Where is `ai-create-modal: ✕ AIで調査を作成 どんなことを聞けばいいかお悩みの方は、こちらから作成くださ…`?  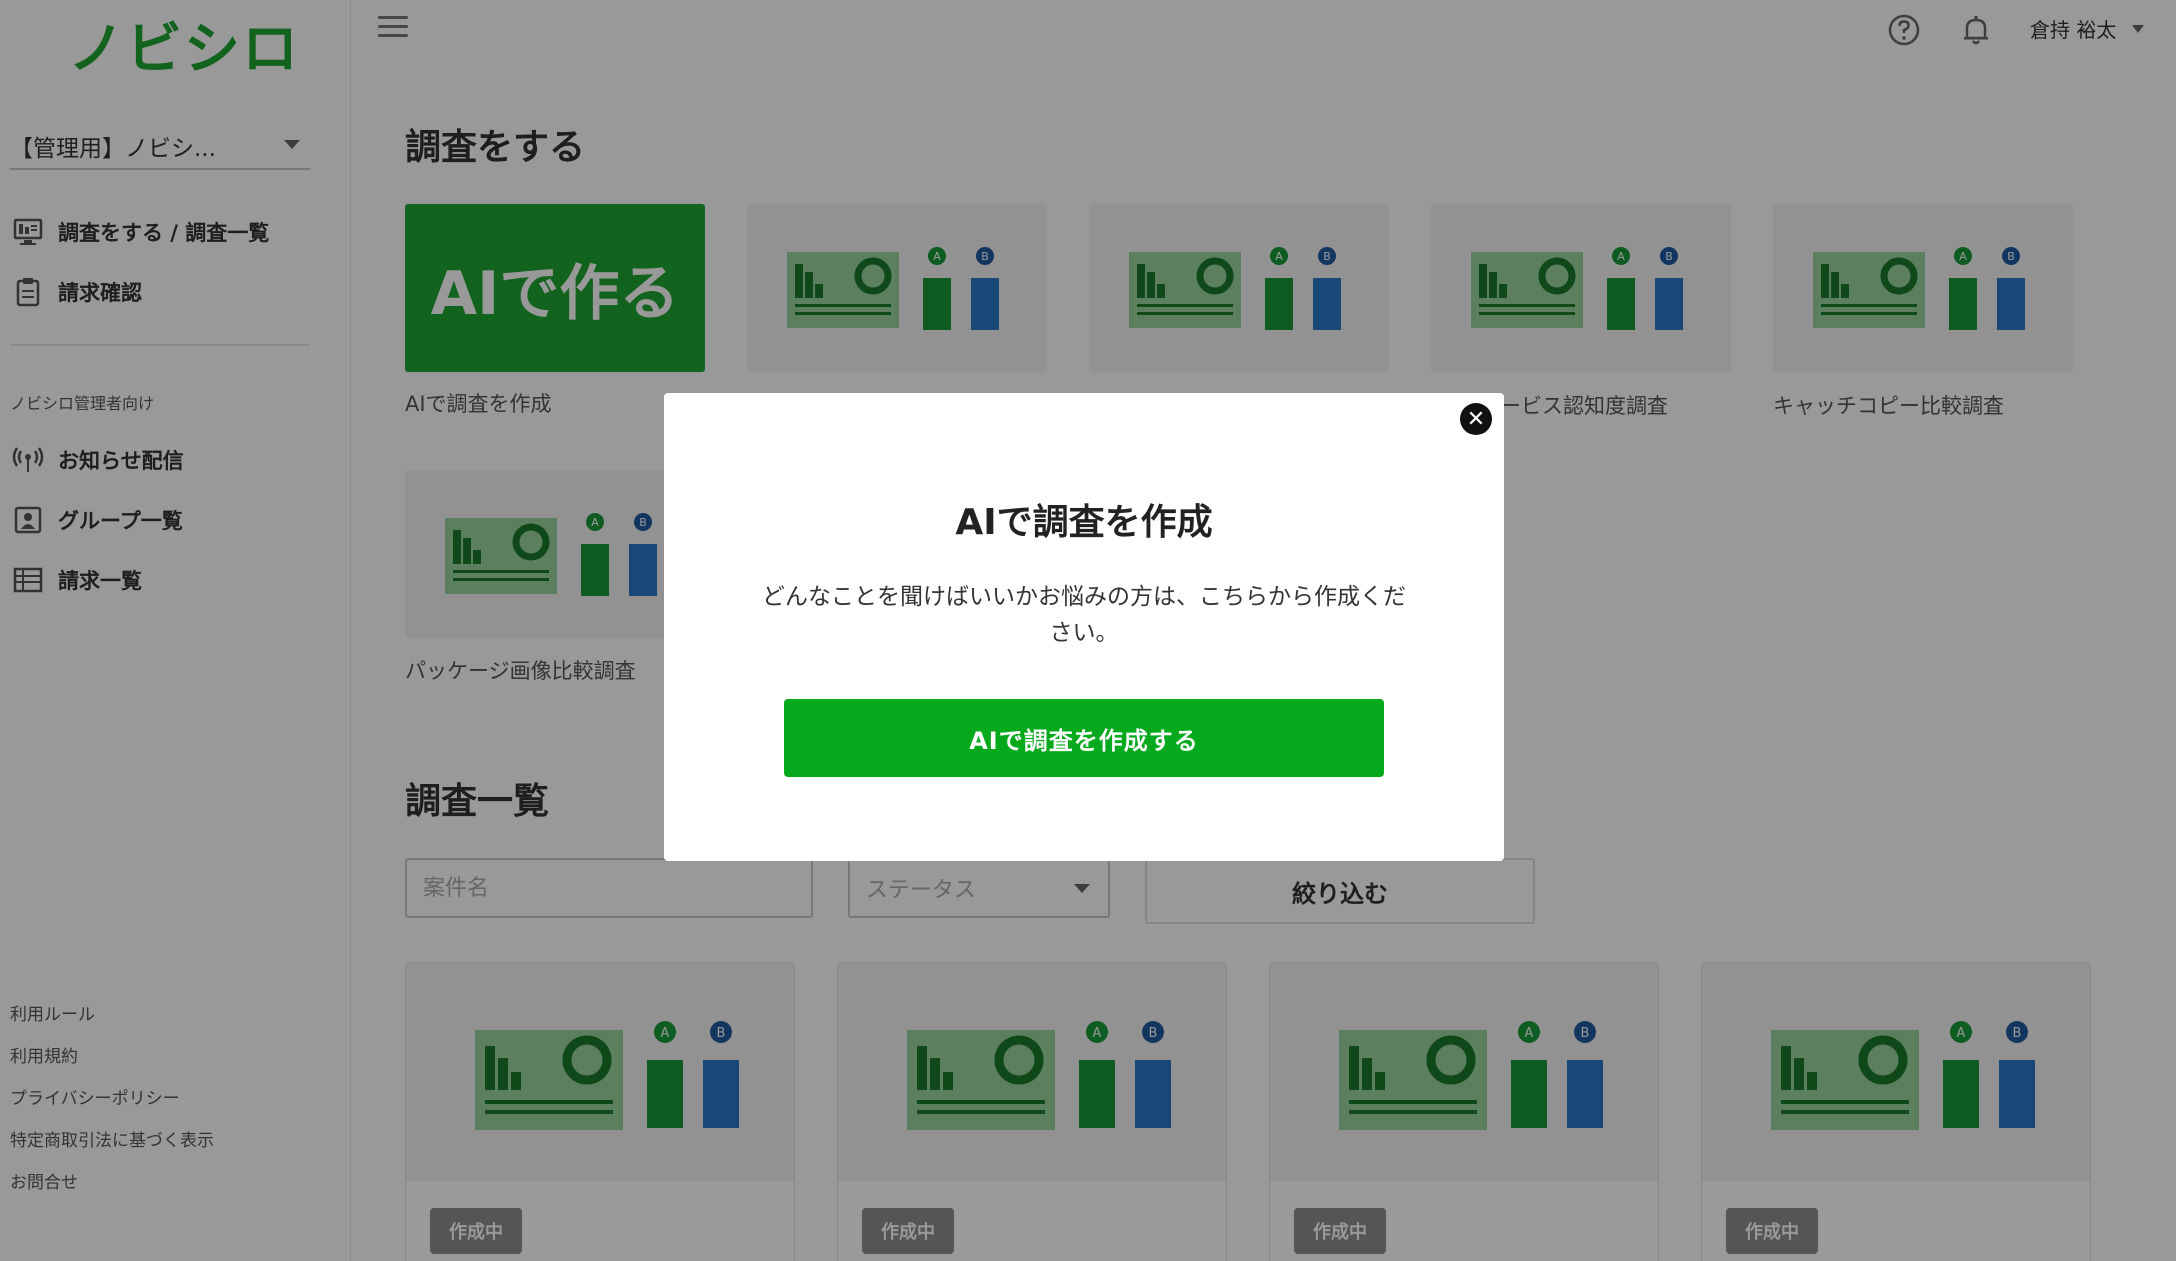 ai-create-modal: ✕ AIで調査を作成 どんなことを聞けばいいかお悩みの方は、こちらから作成くださ… is located at coordinates (1084, 627).